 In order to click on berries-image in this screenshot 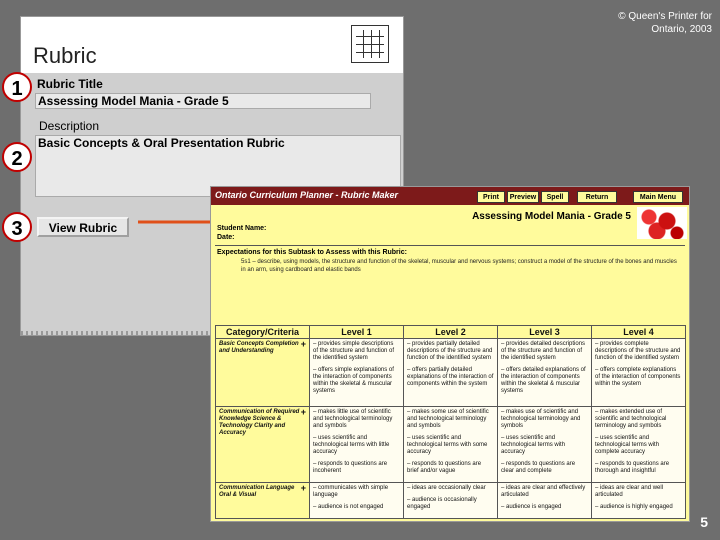, I will do `click(662, 223)`.